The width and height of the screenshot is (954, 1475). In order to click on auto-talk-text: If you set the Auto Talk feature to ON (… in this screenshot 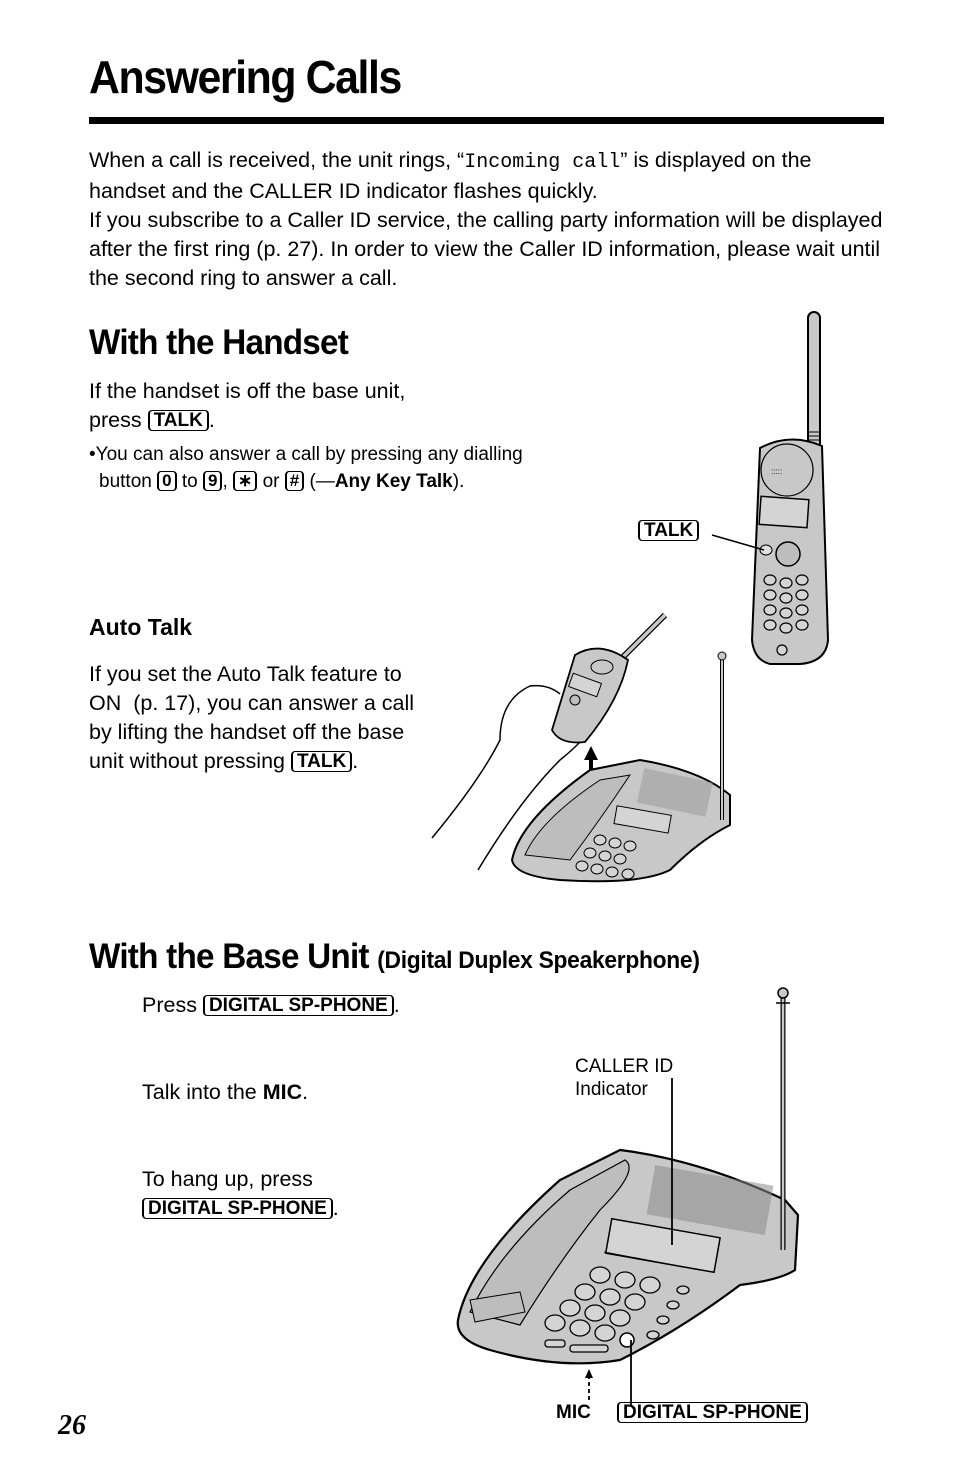, I will do `click(279, 718)`.